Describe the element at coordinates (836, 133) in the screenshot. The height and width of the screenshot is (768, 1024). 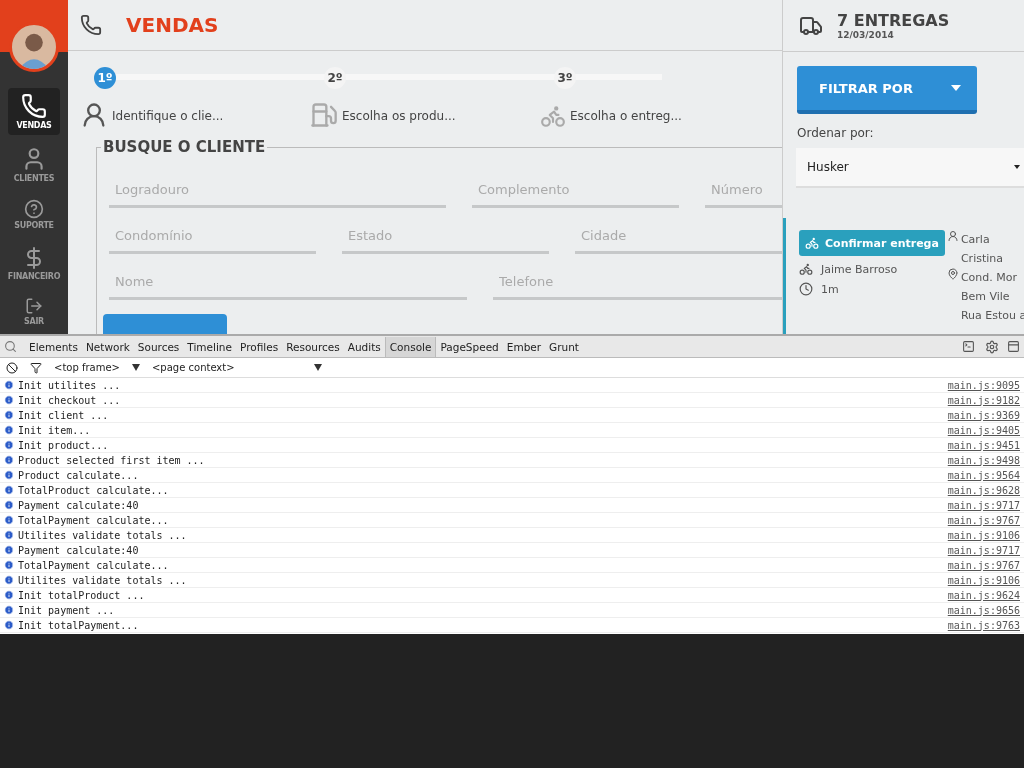
I see `sort-label: Ordenar por:` at that location.